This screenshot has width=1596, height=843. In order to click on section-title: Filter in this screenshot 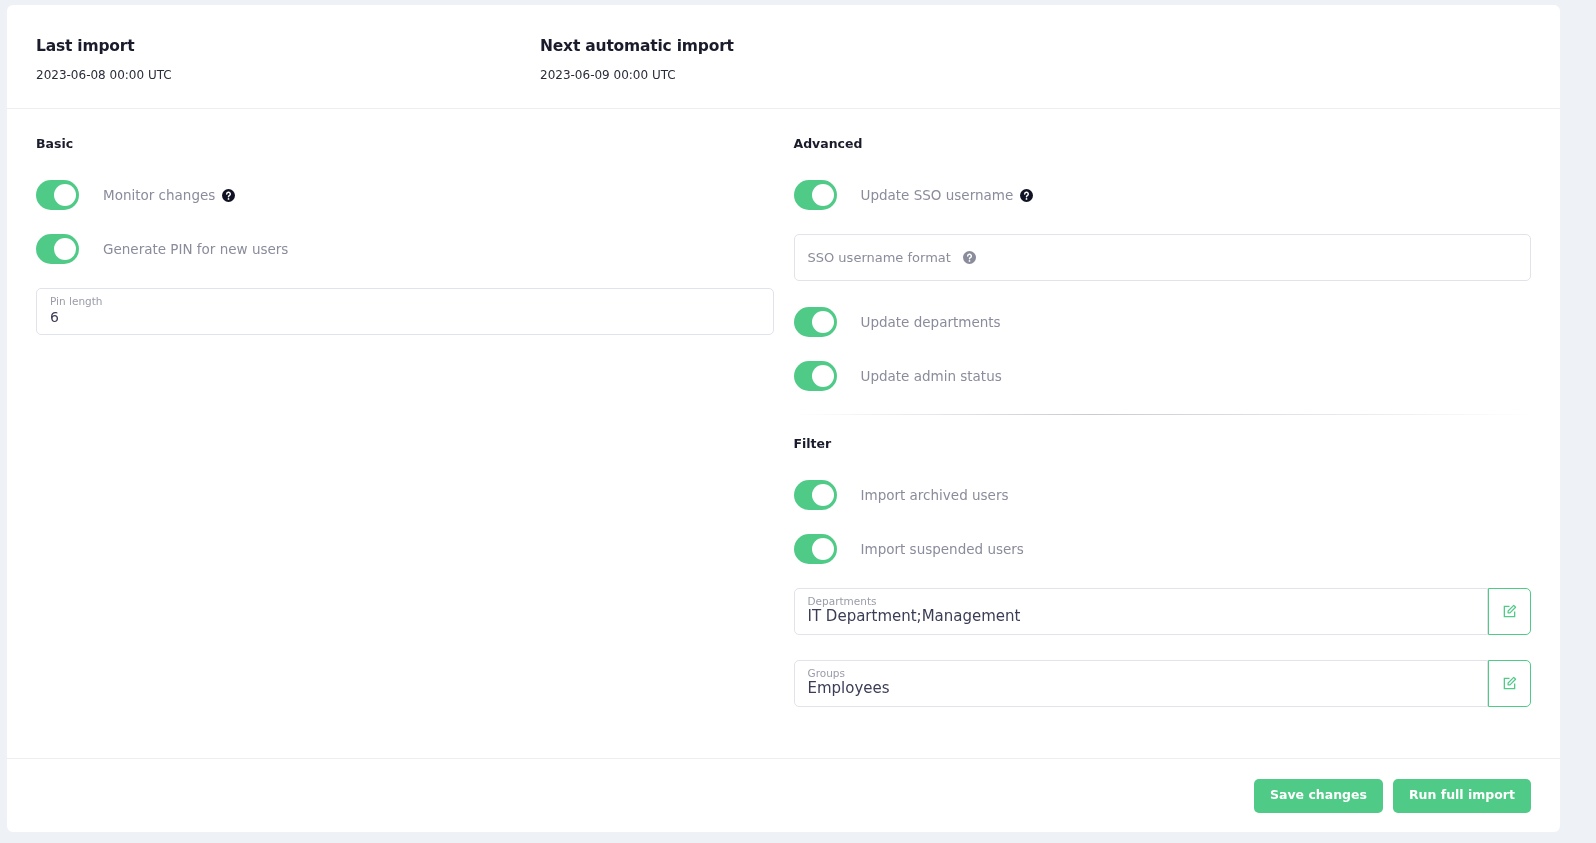, I will do `click(813, 444)`.